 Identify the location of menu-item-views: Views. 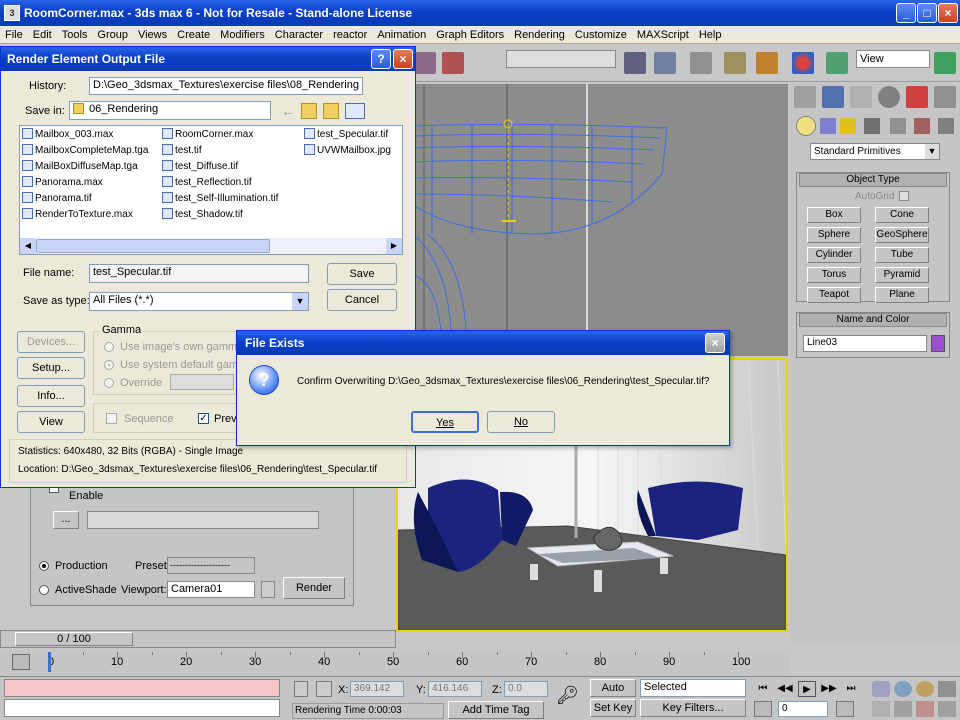
(152, 35).